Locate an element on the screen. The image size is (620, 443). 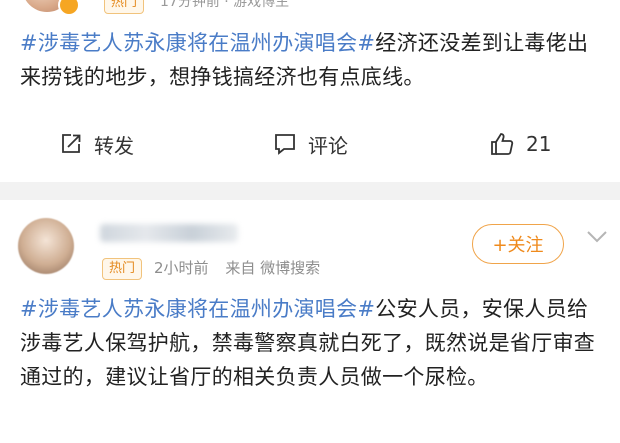
username-blurred is located at coordinates (169, 233).